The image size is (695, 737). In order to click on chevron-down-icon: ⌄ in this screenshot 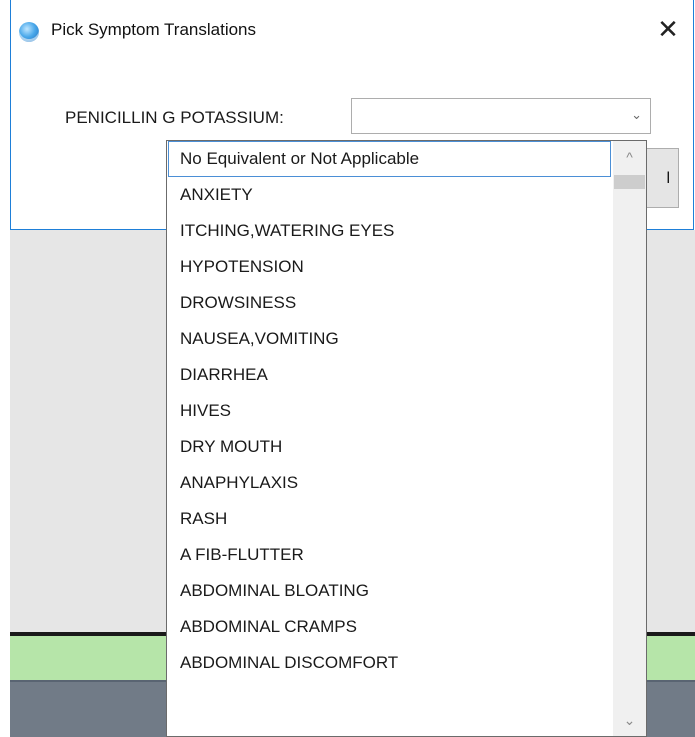, I will do `click(636, 115)`.